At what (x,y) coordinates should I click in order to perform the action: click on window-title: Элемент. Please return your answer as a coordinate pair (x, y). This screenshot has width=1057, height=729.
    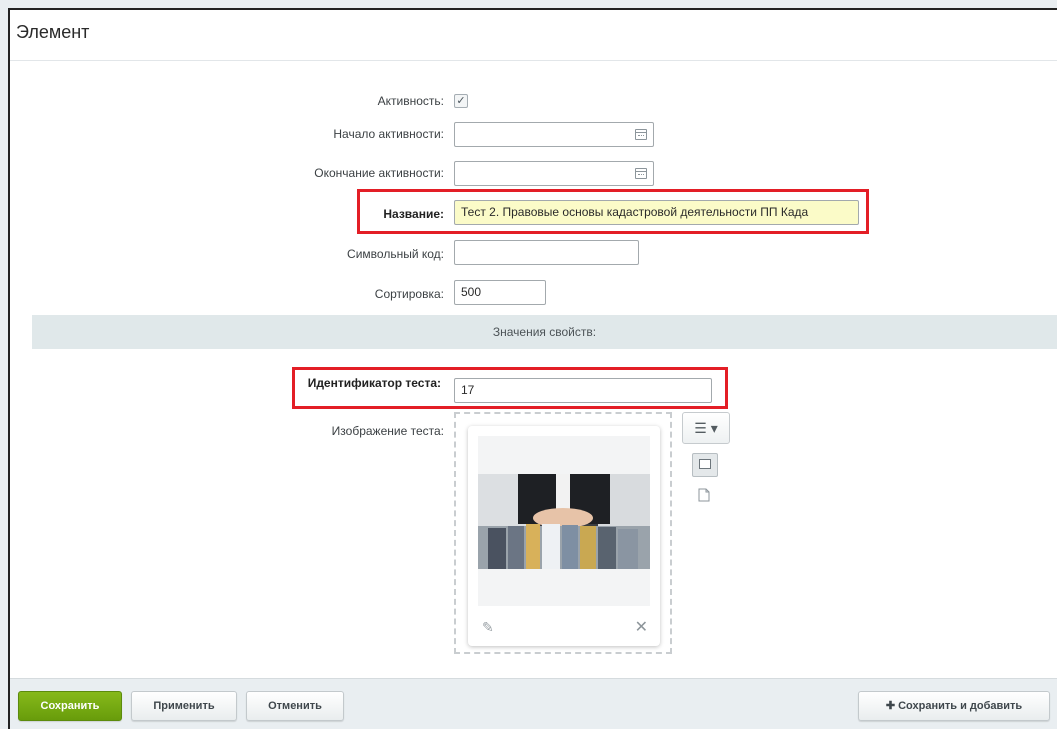
    Looking at the image, I should click on (53, 32).